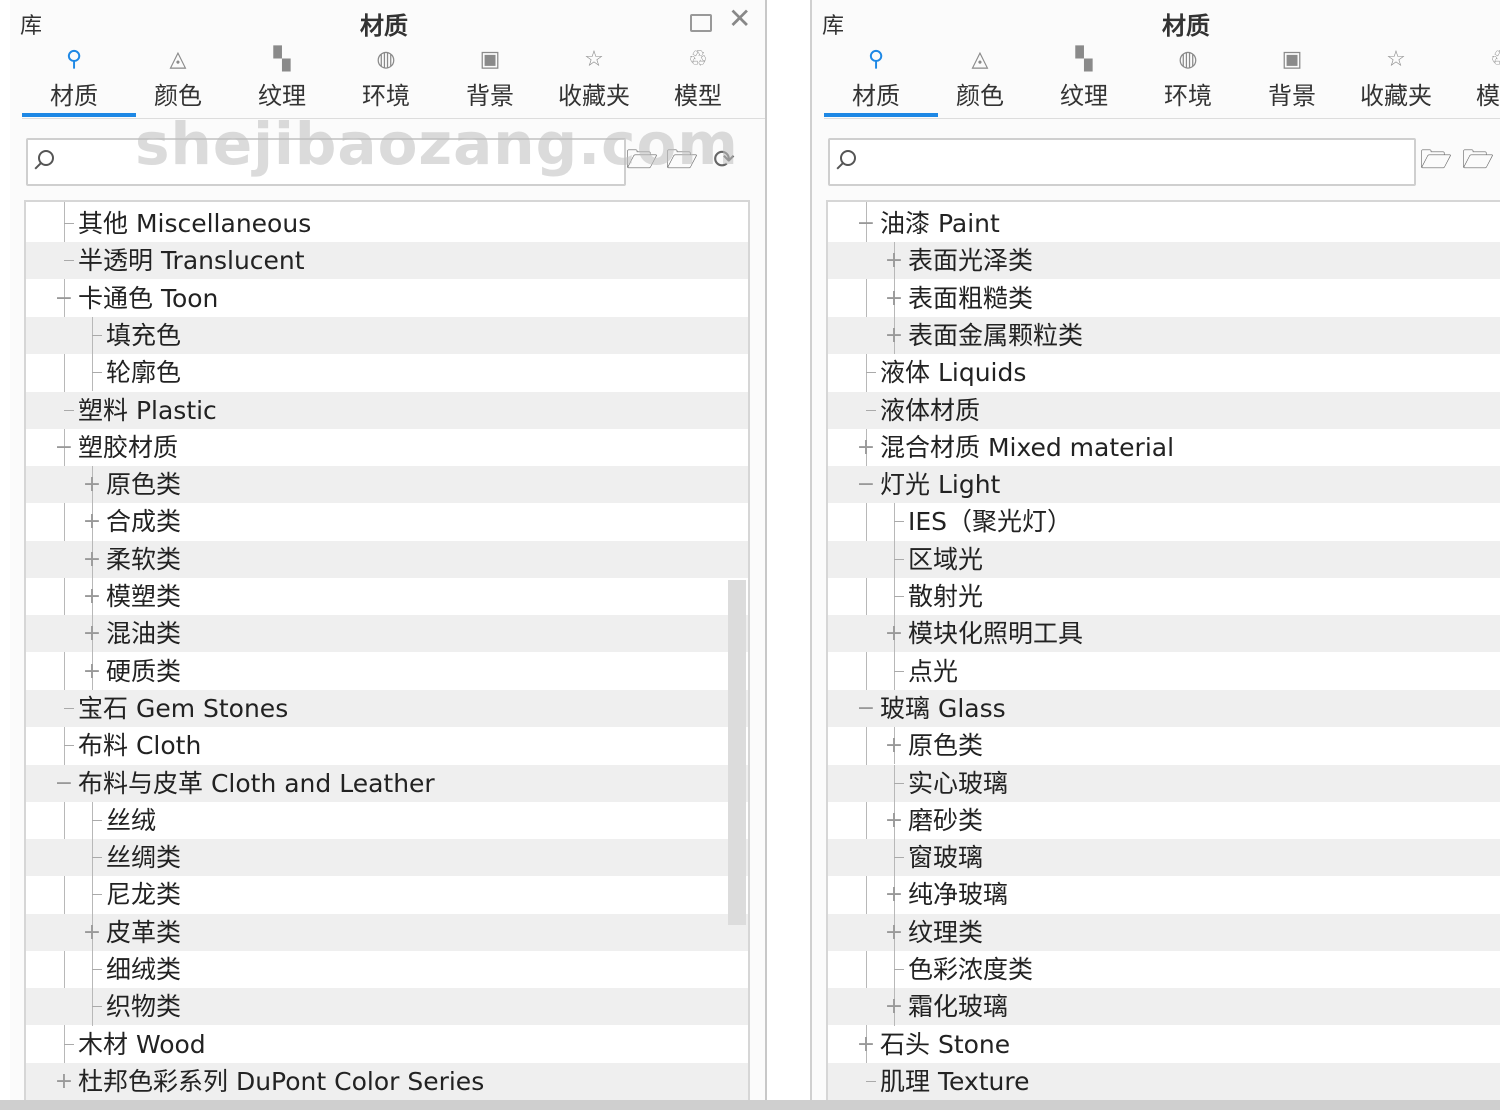 This screenshot has width=1500, height=1110. What do you see at coordinates (1164, 895) in the screenshot?
I see `tree-row: + 纯净玻璃` at bounding box center [1164, 895].